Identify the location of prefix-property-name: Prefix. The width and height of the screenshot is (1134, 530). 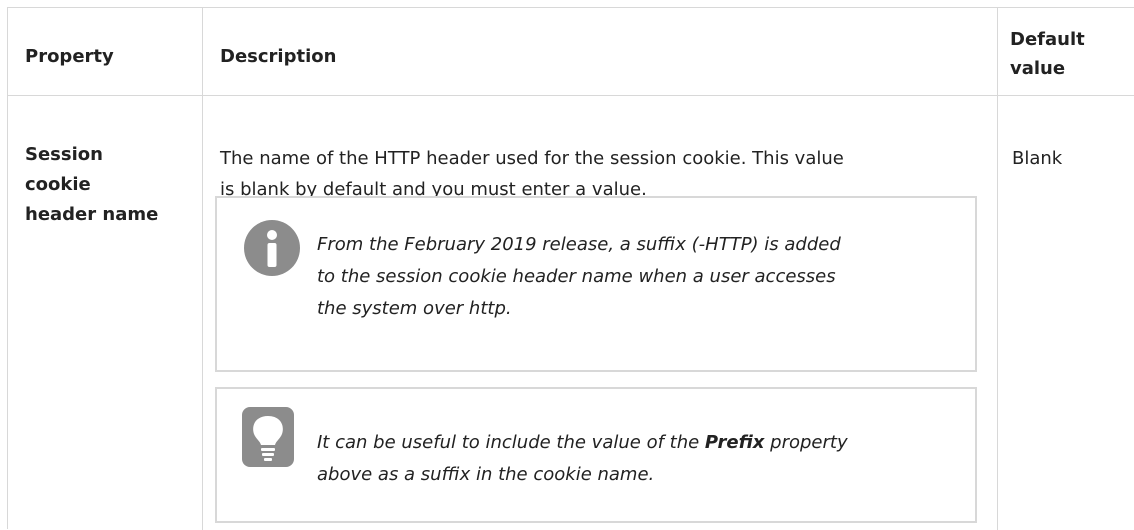
(734, 442).